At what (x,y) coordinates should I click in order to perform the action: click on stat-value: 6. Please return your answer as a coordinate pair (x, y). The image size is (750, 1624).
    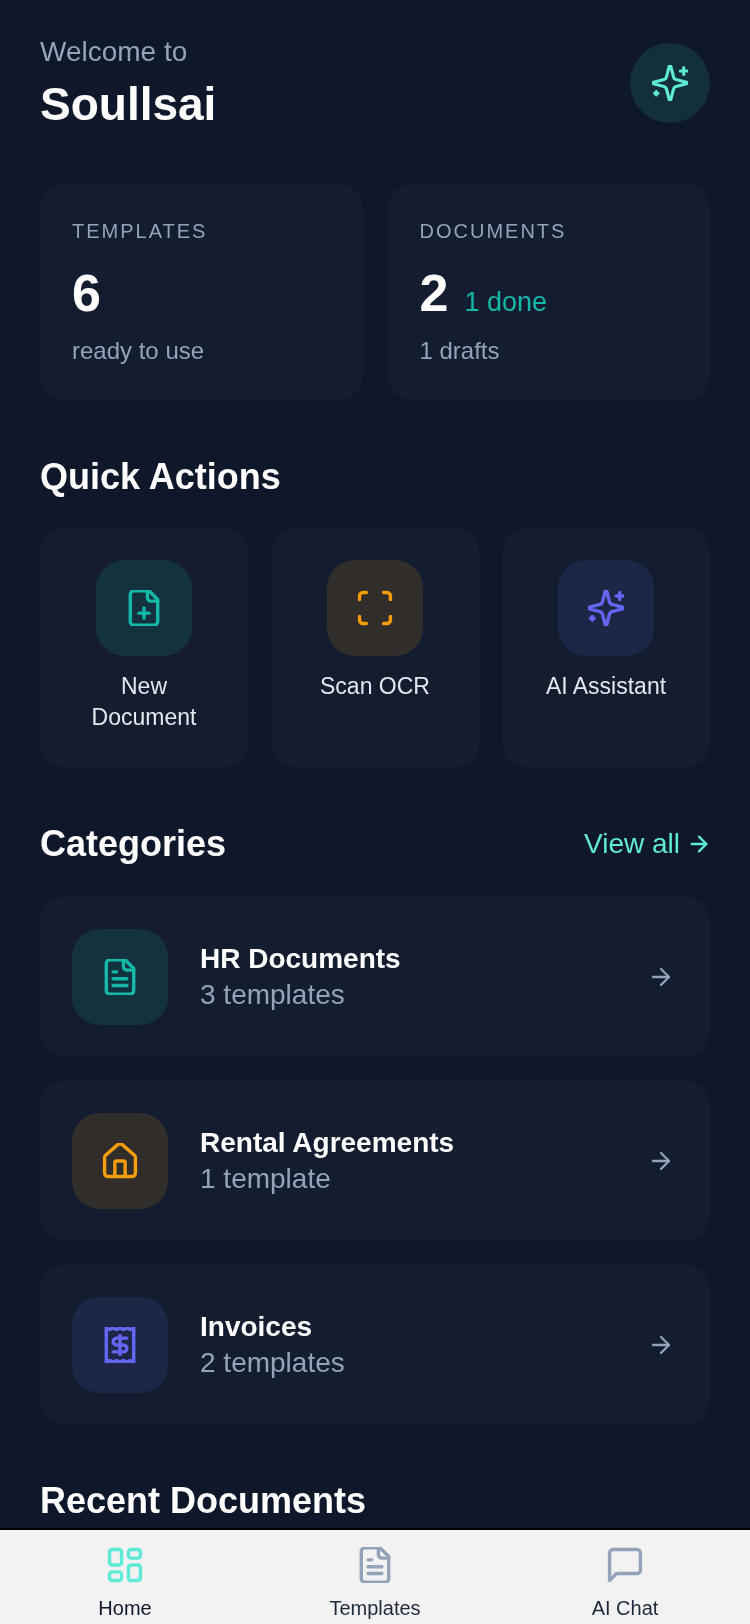
    Looking at the image, I should click on (86, 293).